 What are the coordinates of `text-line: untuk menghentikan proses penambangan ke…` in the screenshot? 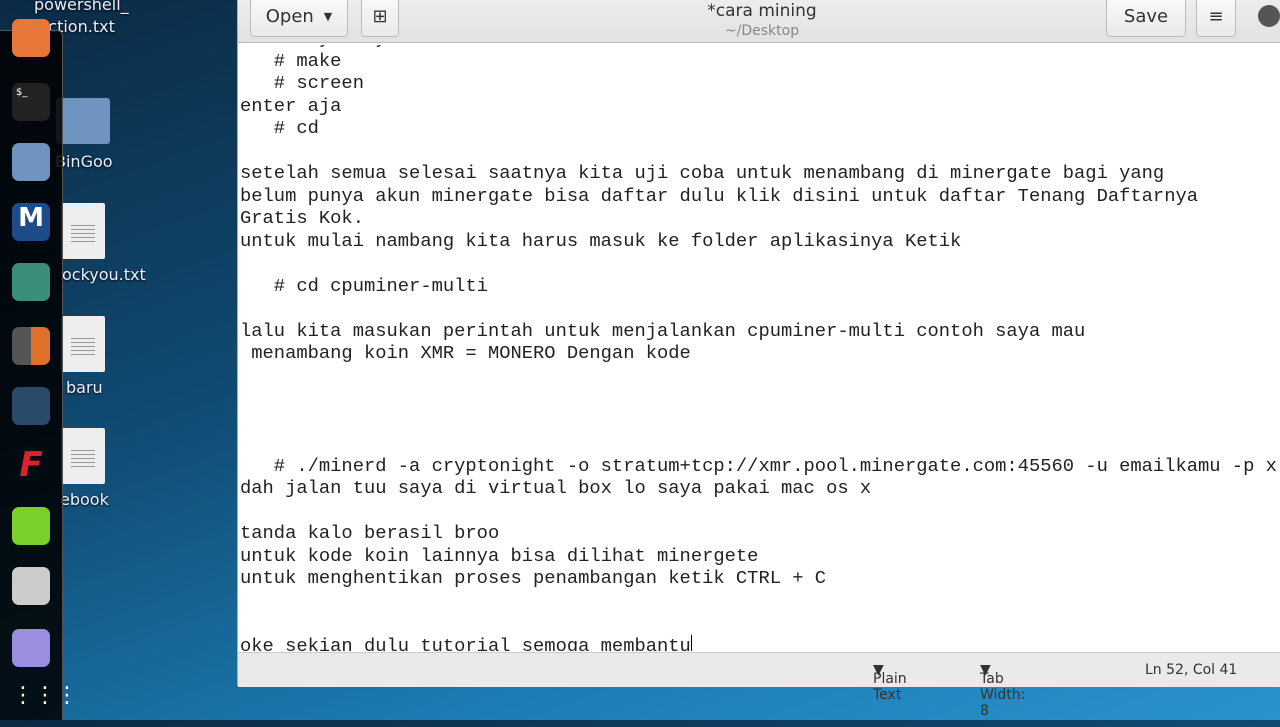 It's located at (533, 578).